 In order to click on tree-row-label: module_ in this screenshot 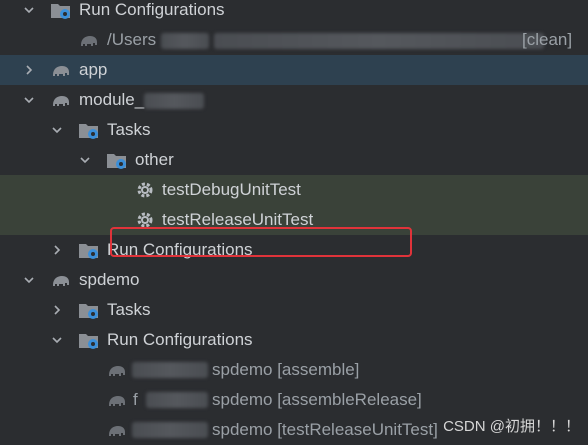, I will do `click(112, 99)`.